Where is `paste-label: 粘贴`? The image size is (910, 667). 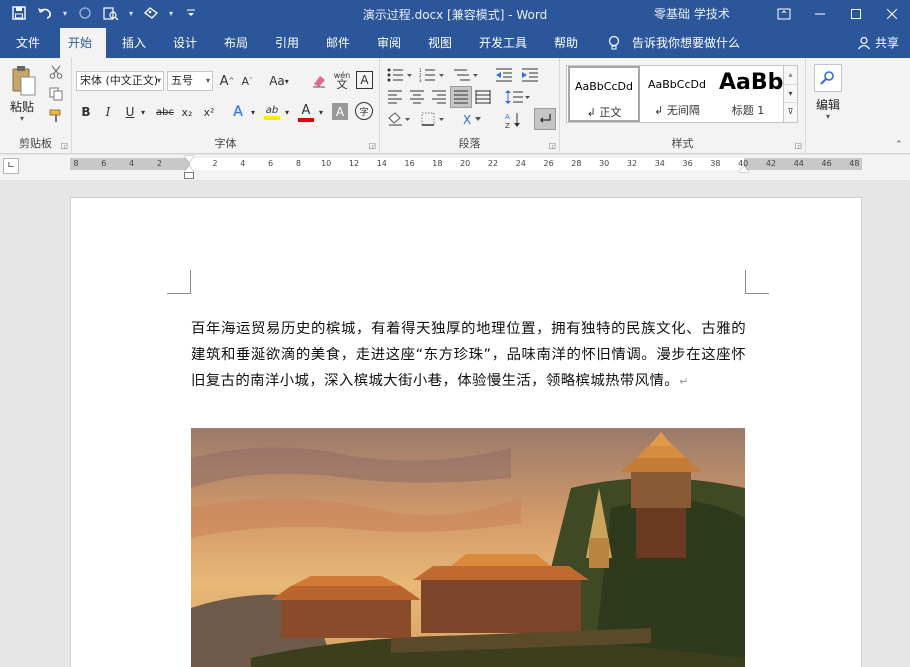 paste-label: 粘贴 is located at coordinates (22, 106).